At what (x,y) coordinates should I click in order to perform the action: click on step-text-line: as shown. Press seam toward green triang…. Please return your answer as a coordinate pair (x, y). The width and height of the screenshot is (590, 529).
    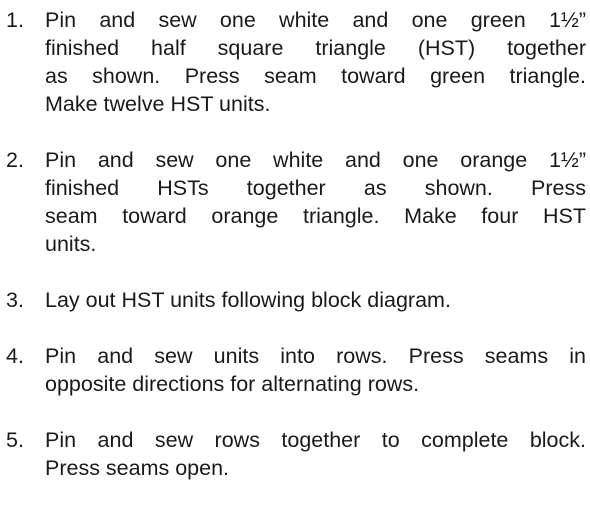
    Looking at the image, I should click on (315, 76).